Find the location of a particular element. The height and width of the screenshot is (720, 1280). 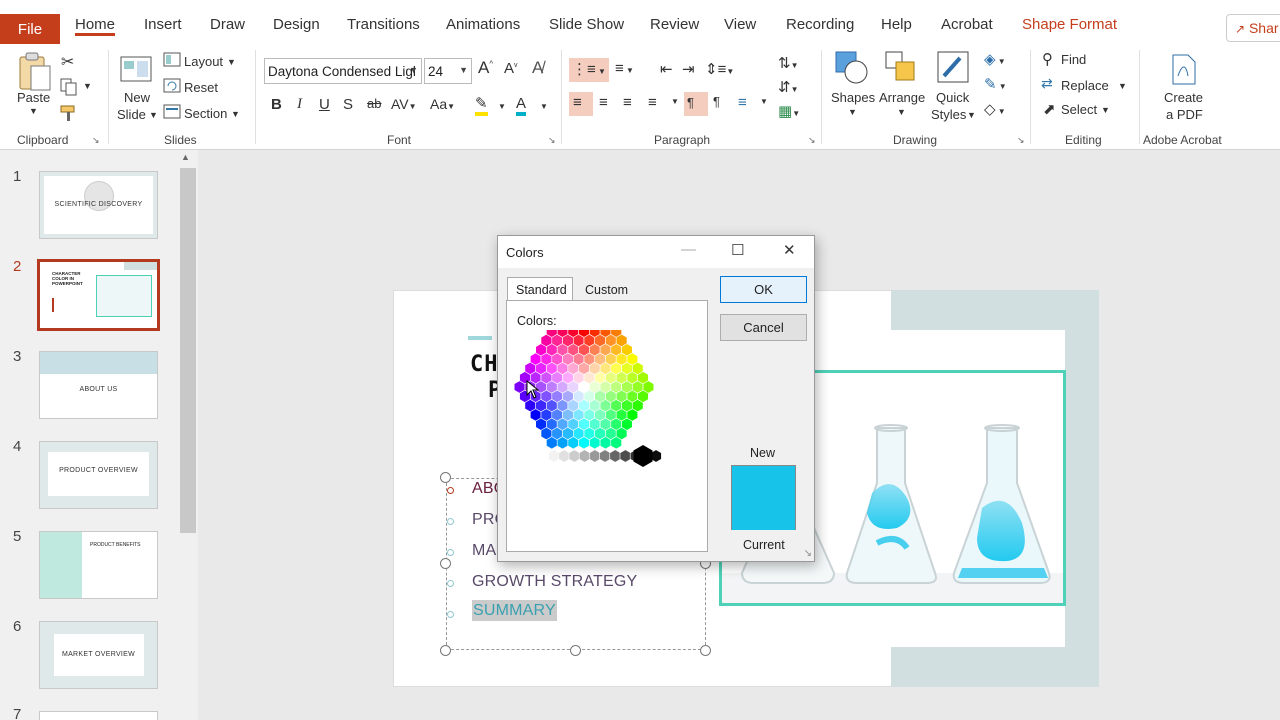

increase-indent-icon: ⇥ is located at coordinates (688, 69).